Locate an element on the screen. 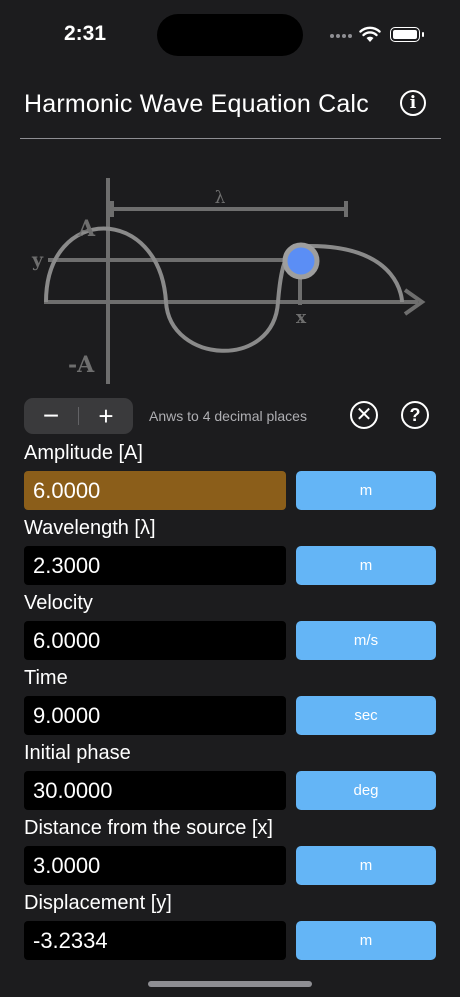 The width and height of the screenshot is (460, 997). header: Harmonic Wave Equation Calc i is located at coordinates (230, 109).